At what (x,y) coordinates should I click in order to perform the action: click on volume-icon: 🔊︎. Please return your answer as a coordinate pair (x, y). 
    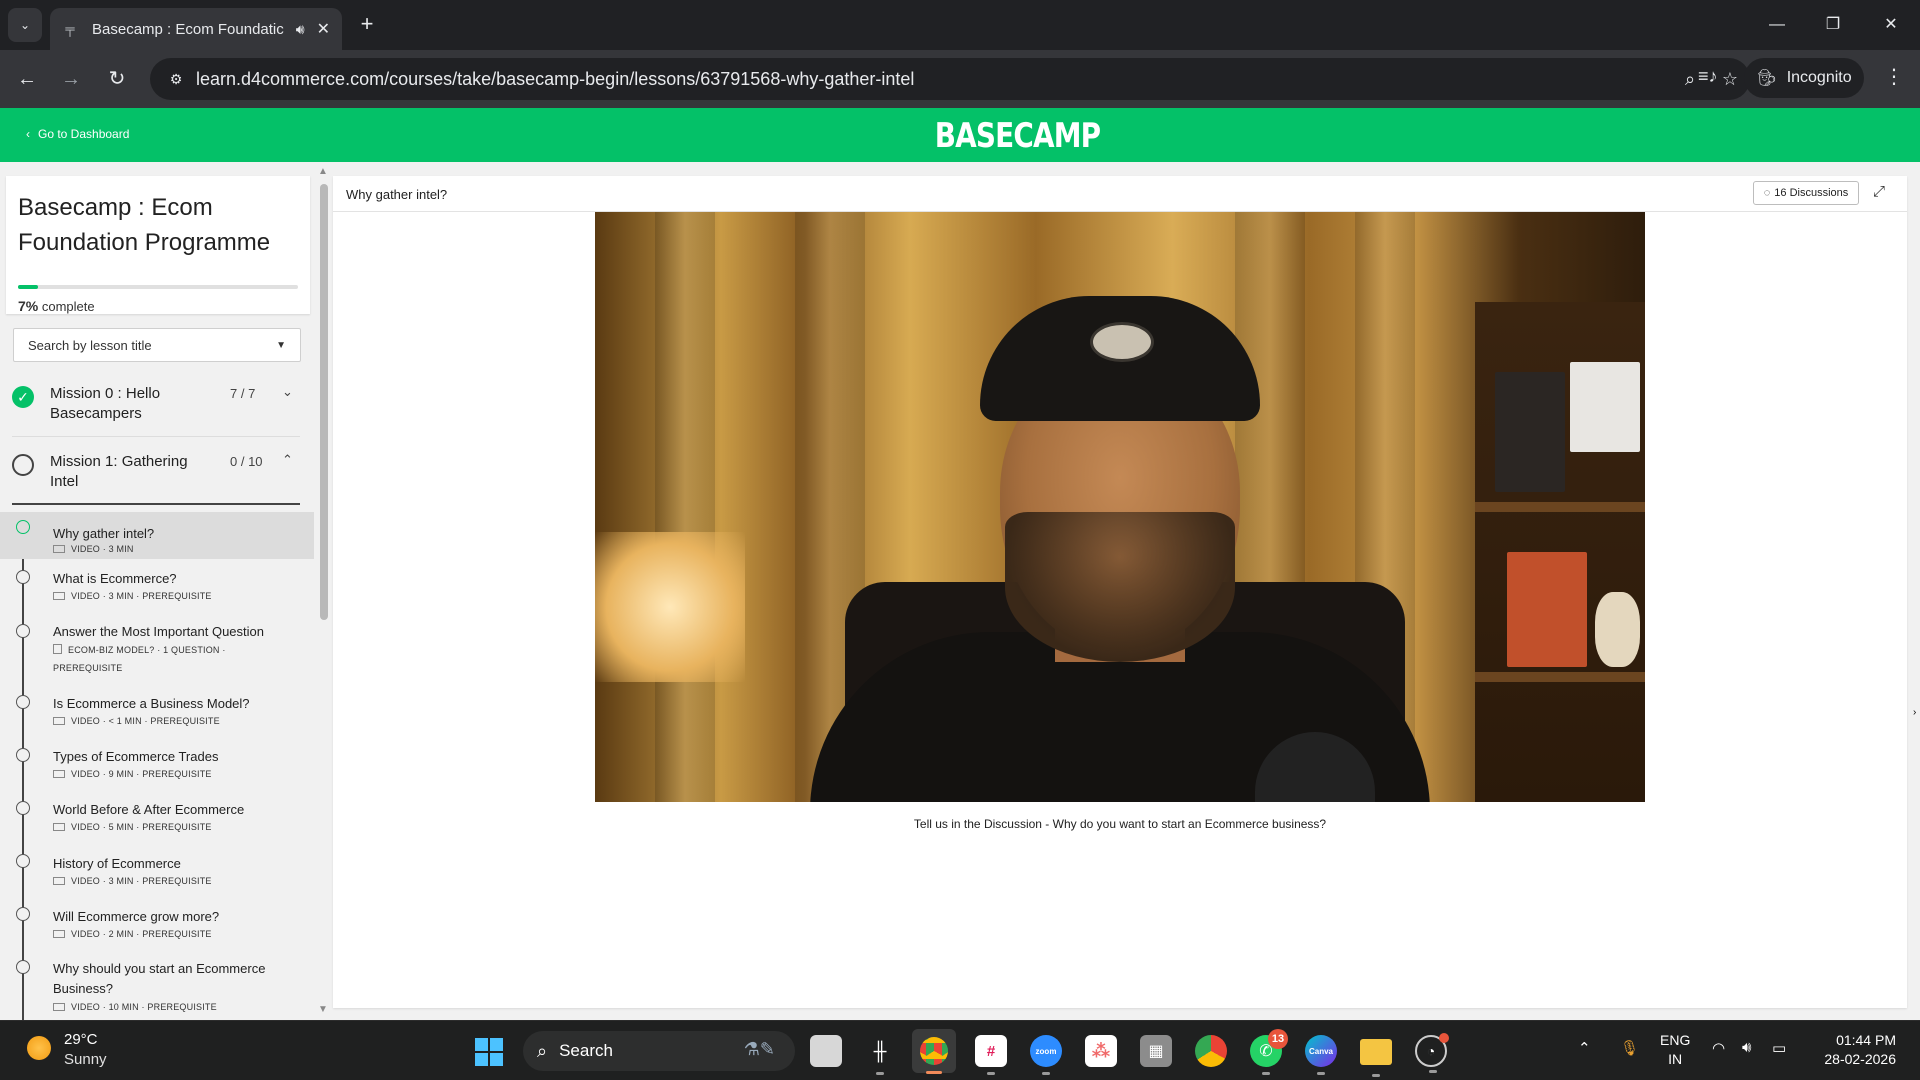
    Looking at the image, I should click on (1746, 1047).